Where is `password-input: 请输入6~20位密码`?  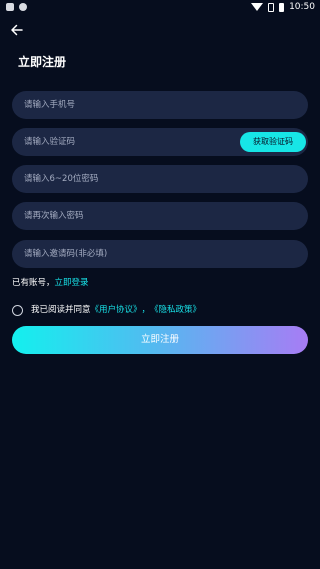 password-input: 请输入6~20位密码 is located at coordinates (160, 179).